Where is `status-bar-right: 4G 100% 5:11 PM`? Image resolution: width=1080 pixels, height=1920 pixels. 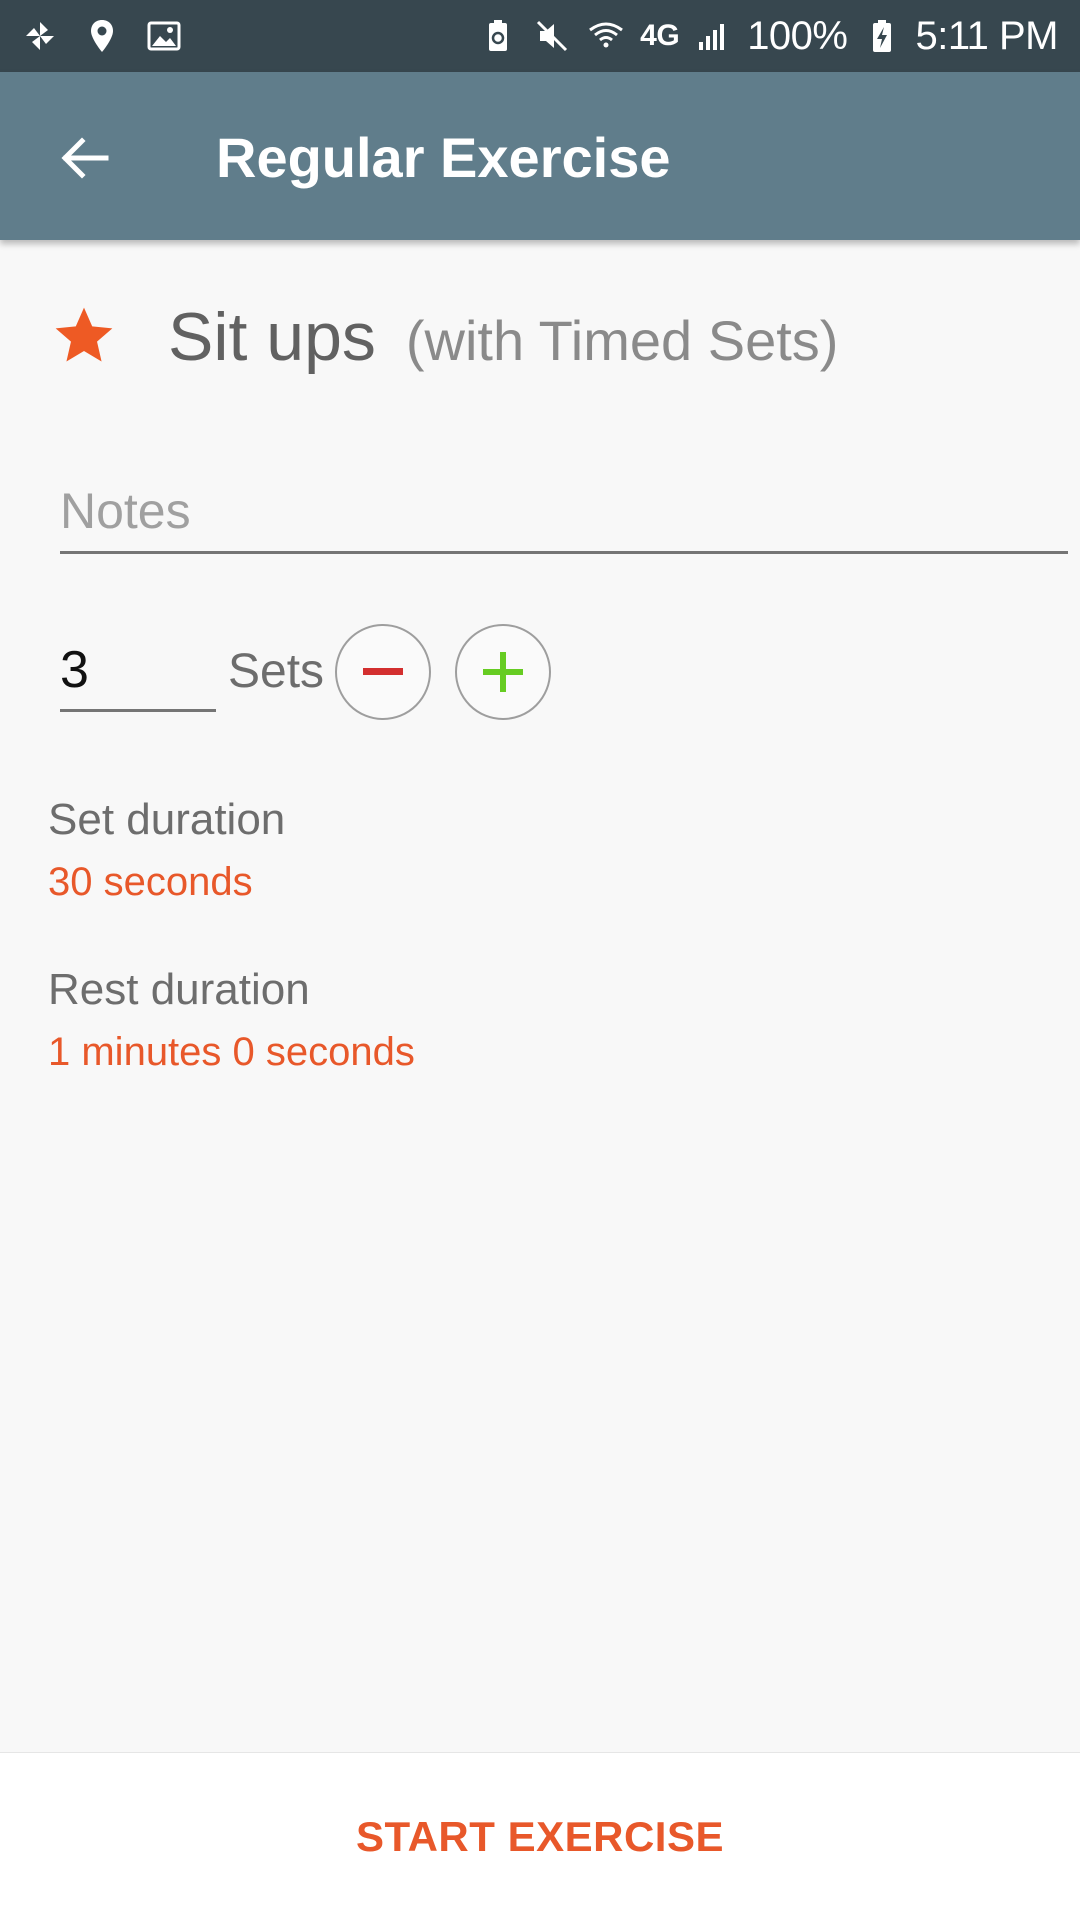
status-bar-right: 4G 100% 5:11 PM is located at coordinates (768, 36).